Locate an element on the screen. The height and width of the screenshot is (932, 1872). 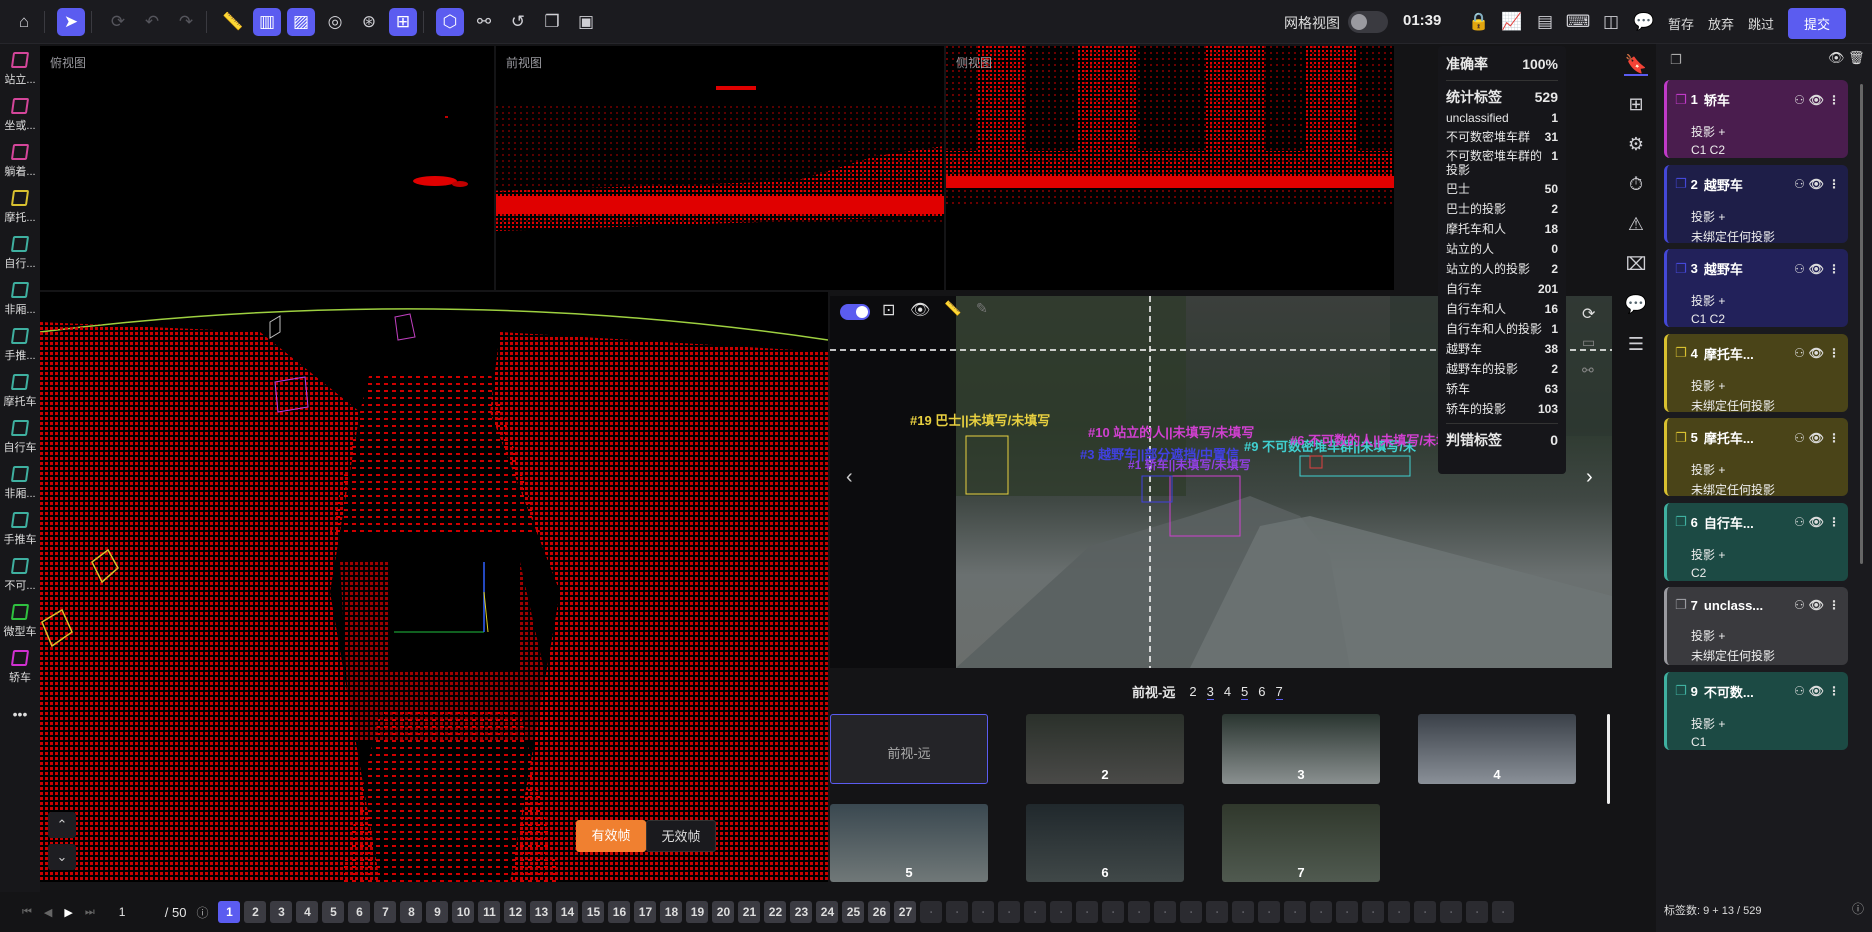
undo-icon: ↶ is located at coordinates (152, 22).